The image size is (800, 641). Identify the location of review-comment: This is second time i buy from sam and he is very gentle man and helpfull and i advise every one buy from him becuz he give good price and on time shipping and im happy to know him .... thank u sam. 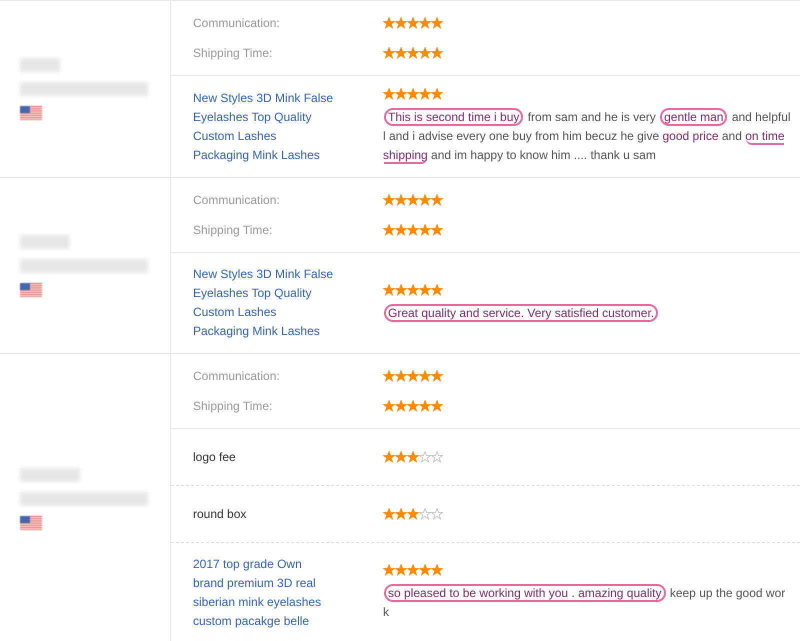
(587, 136).